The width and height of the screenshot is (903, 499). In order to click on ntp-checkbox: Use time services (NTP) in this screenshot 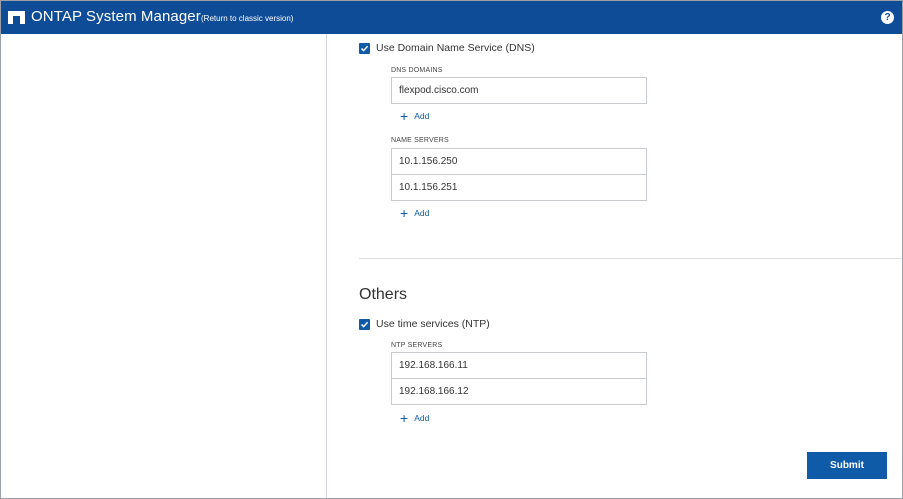, I will do `click(424, 324)`.